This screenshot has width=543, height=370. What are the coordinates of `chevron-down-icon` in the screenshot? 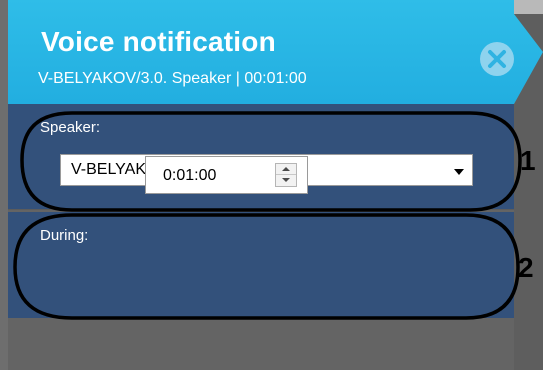 It's located at (459, 172).